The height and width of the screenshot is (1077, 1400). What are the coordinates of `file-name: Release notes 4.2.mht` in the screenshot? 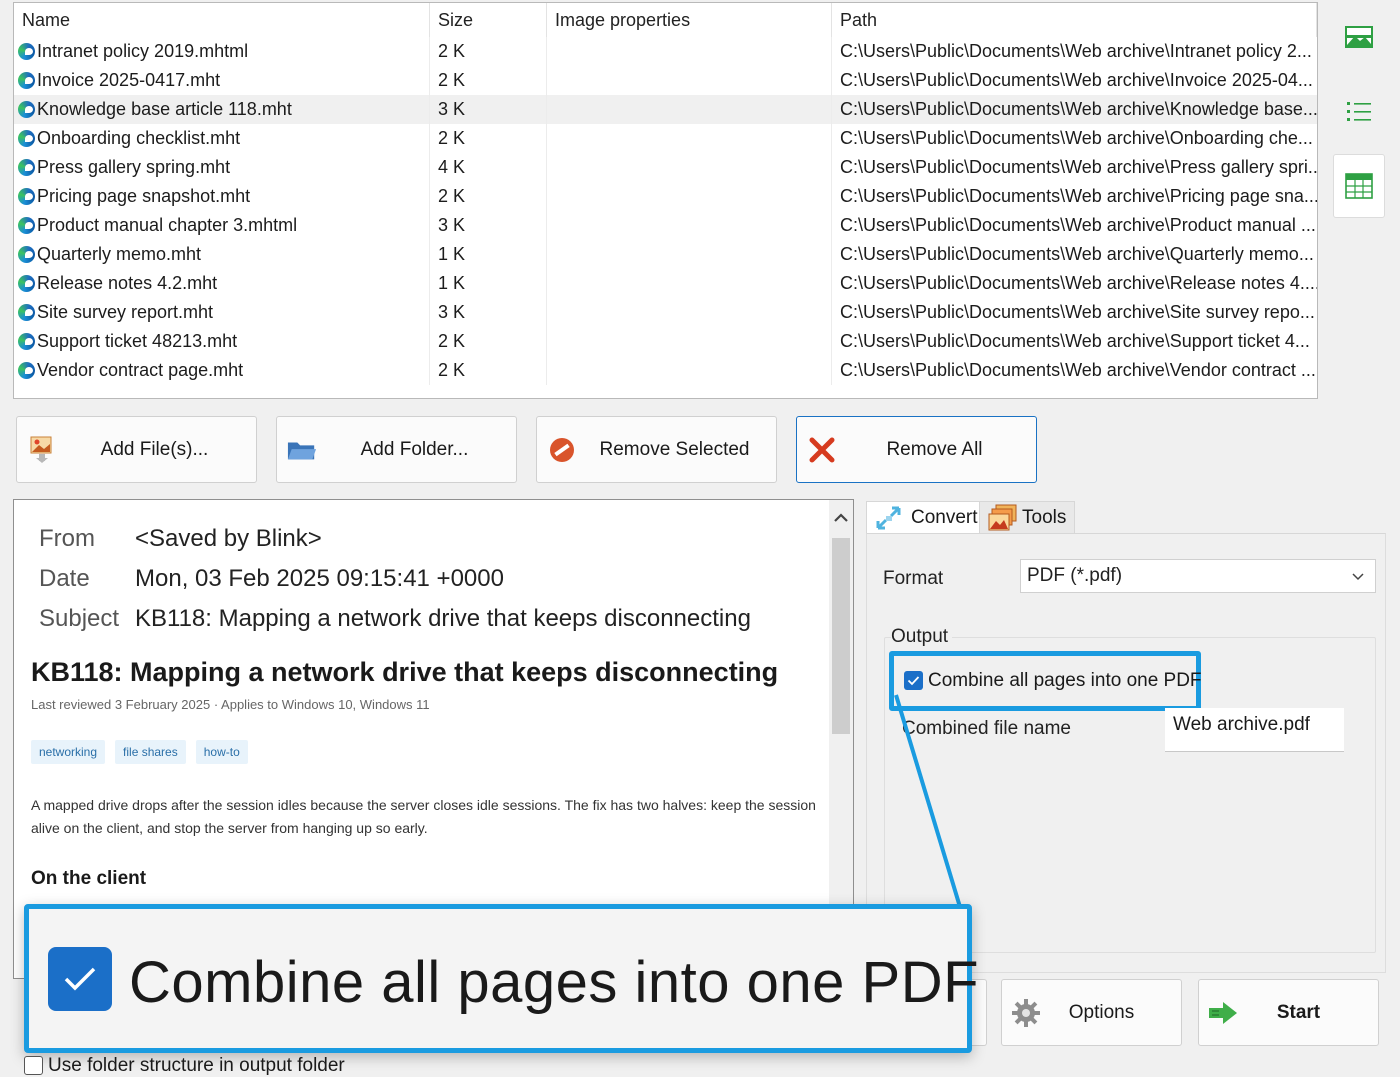 It's located at (127, 283).